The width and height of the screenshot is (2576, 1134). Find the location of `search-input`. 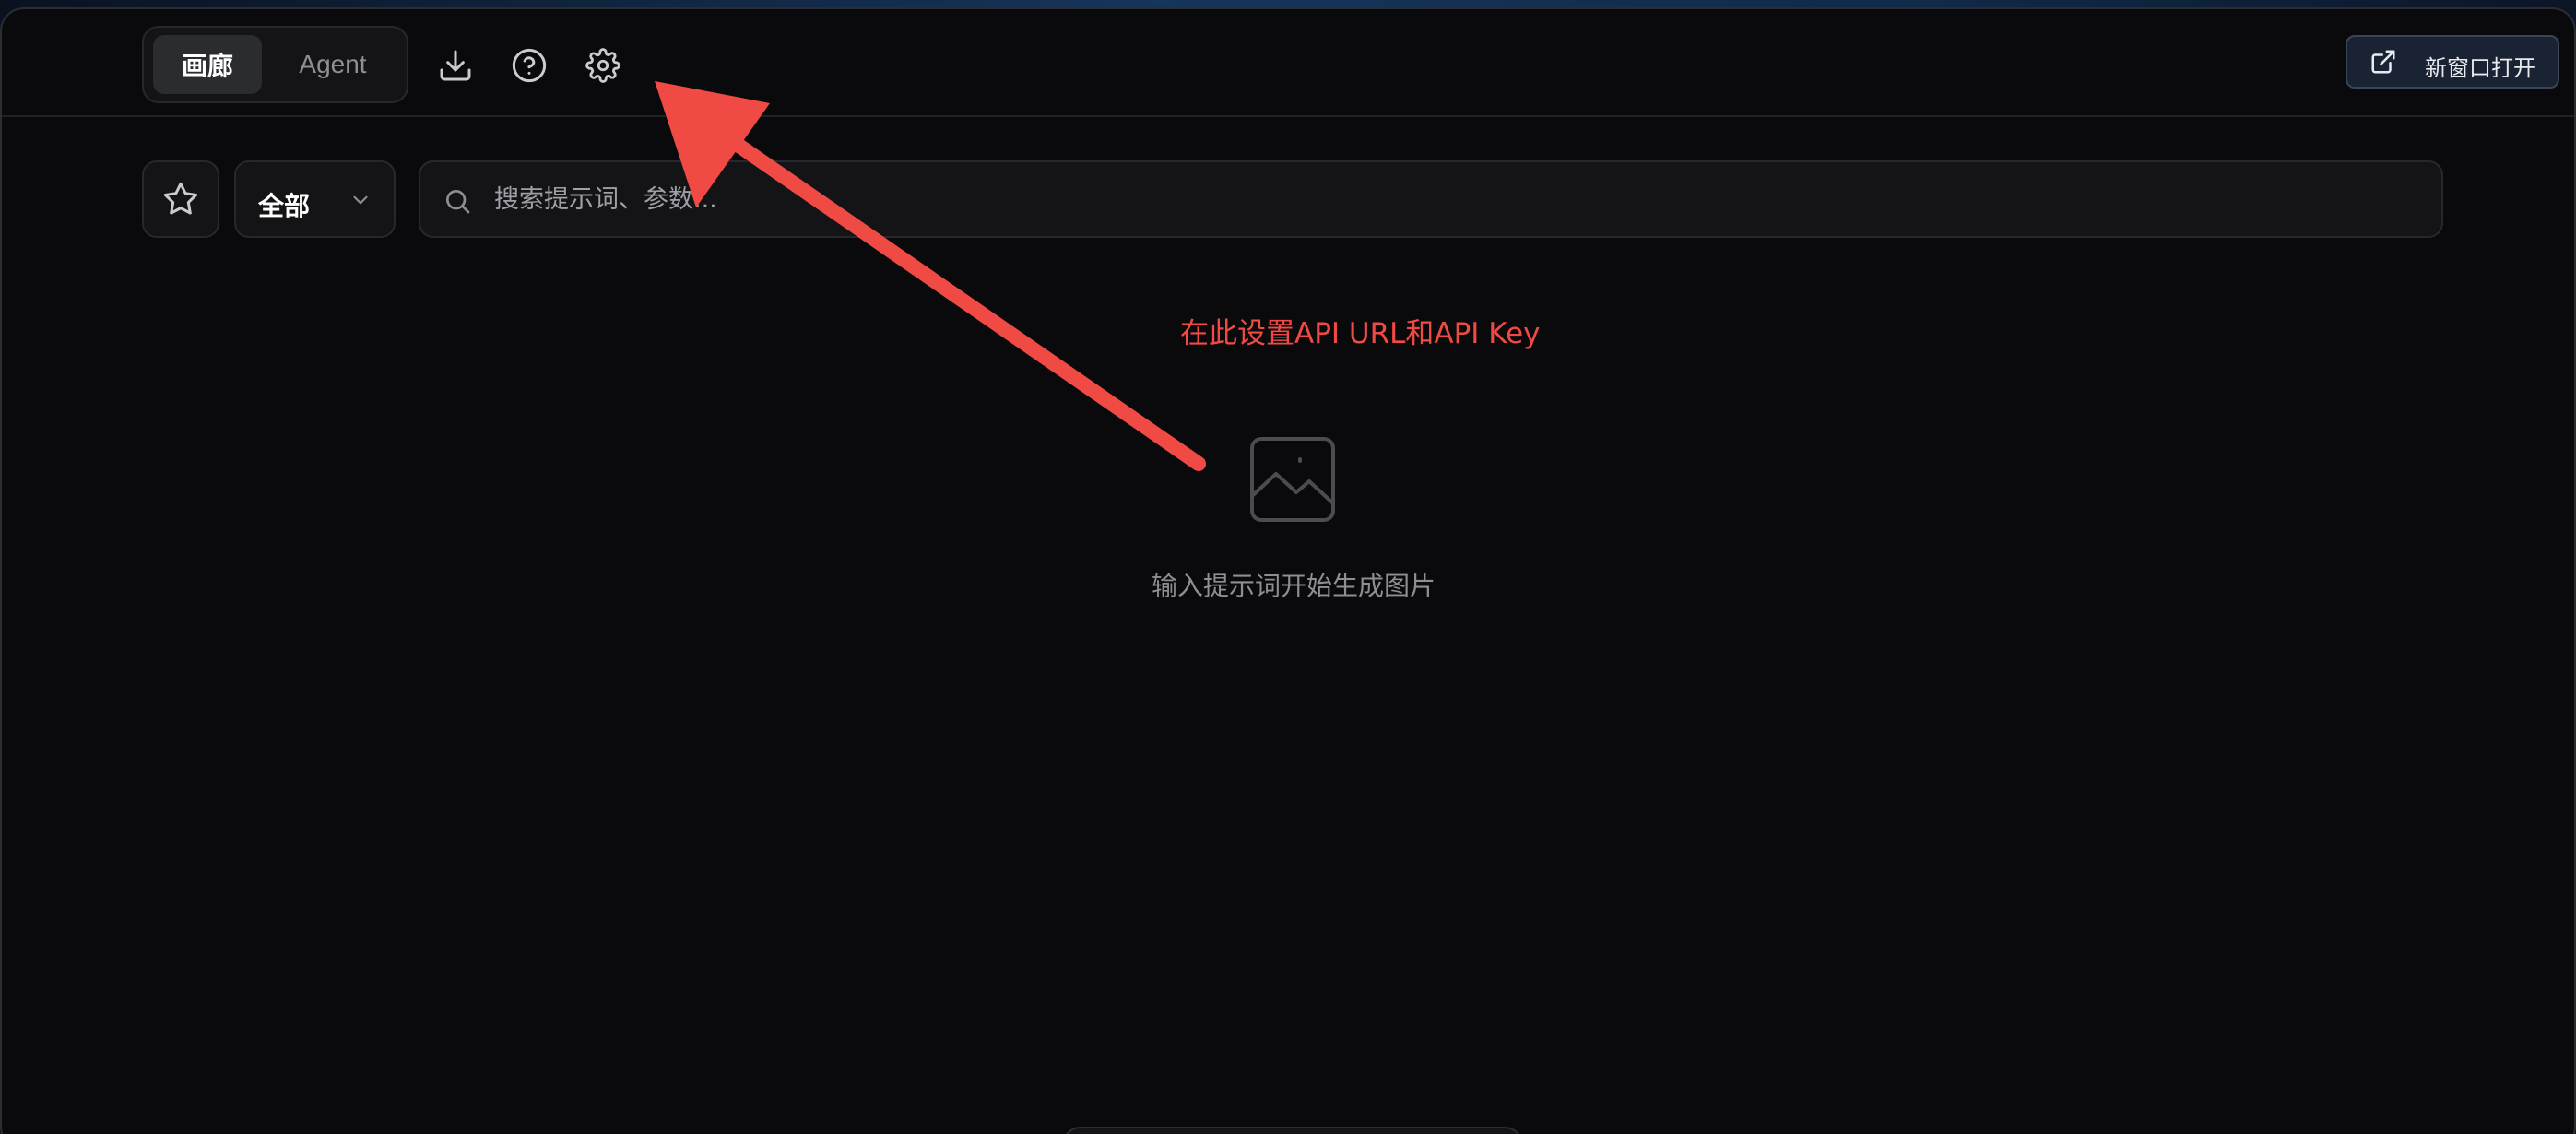

search-input is located at coordinates (1453, 199).